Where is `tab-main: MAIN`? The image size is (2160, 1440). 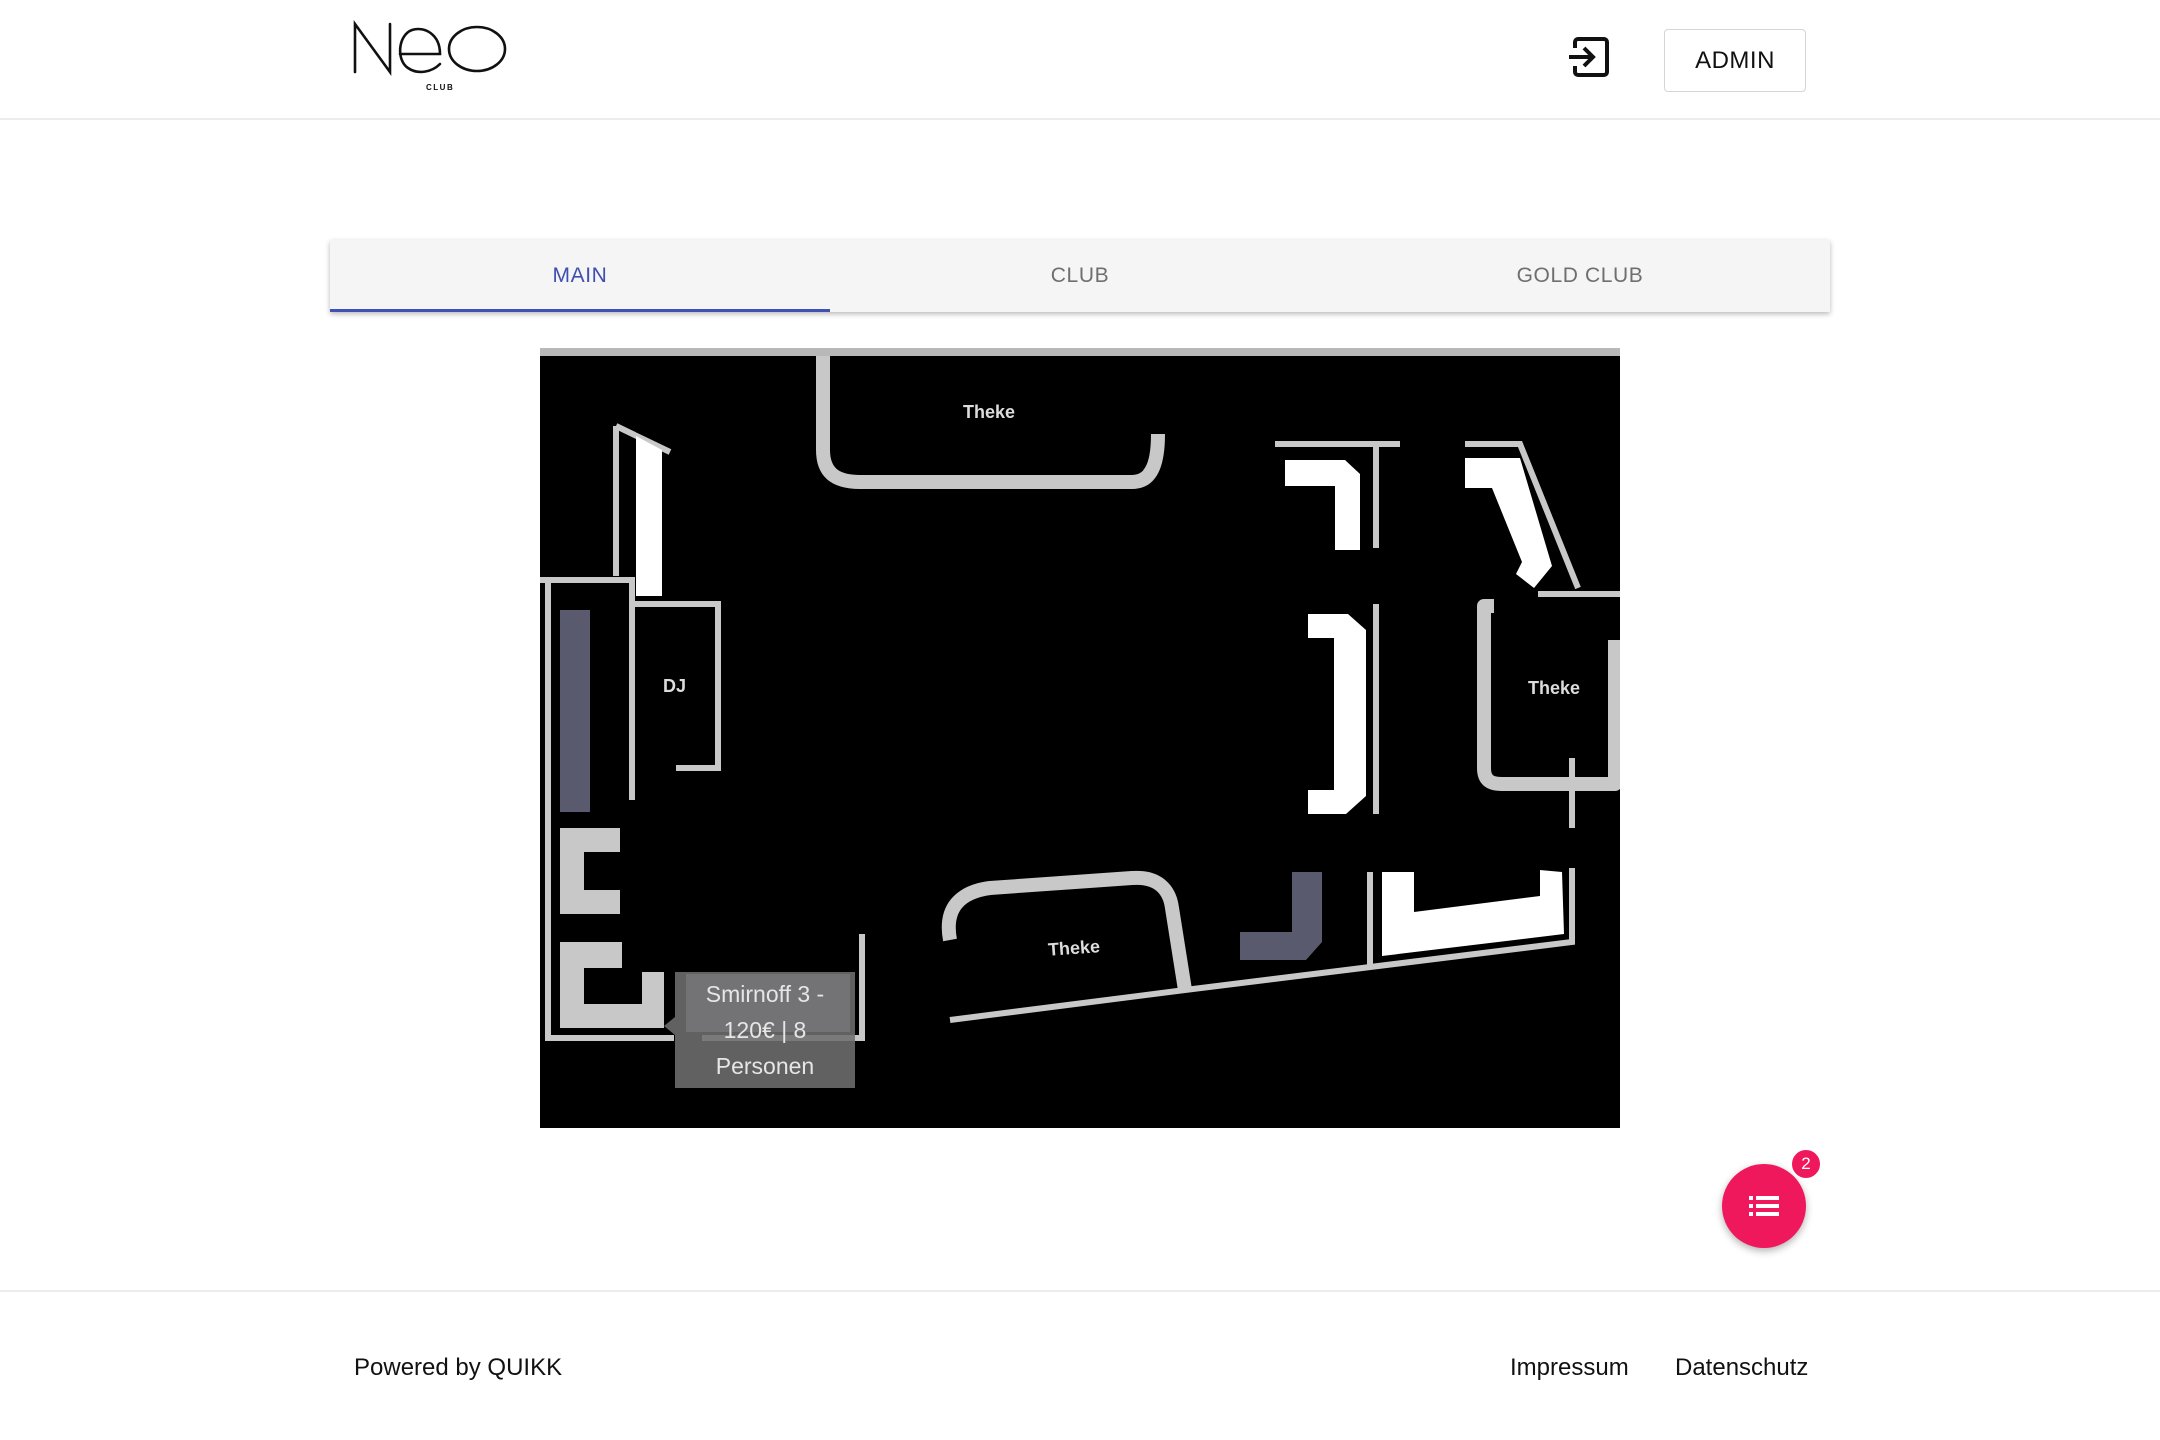
tab-main: MAIN is located at coordinates (580, 276).